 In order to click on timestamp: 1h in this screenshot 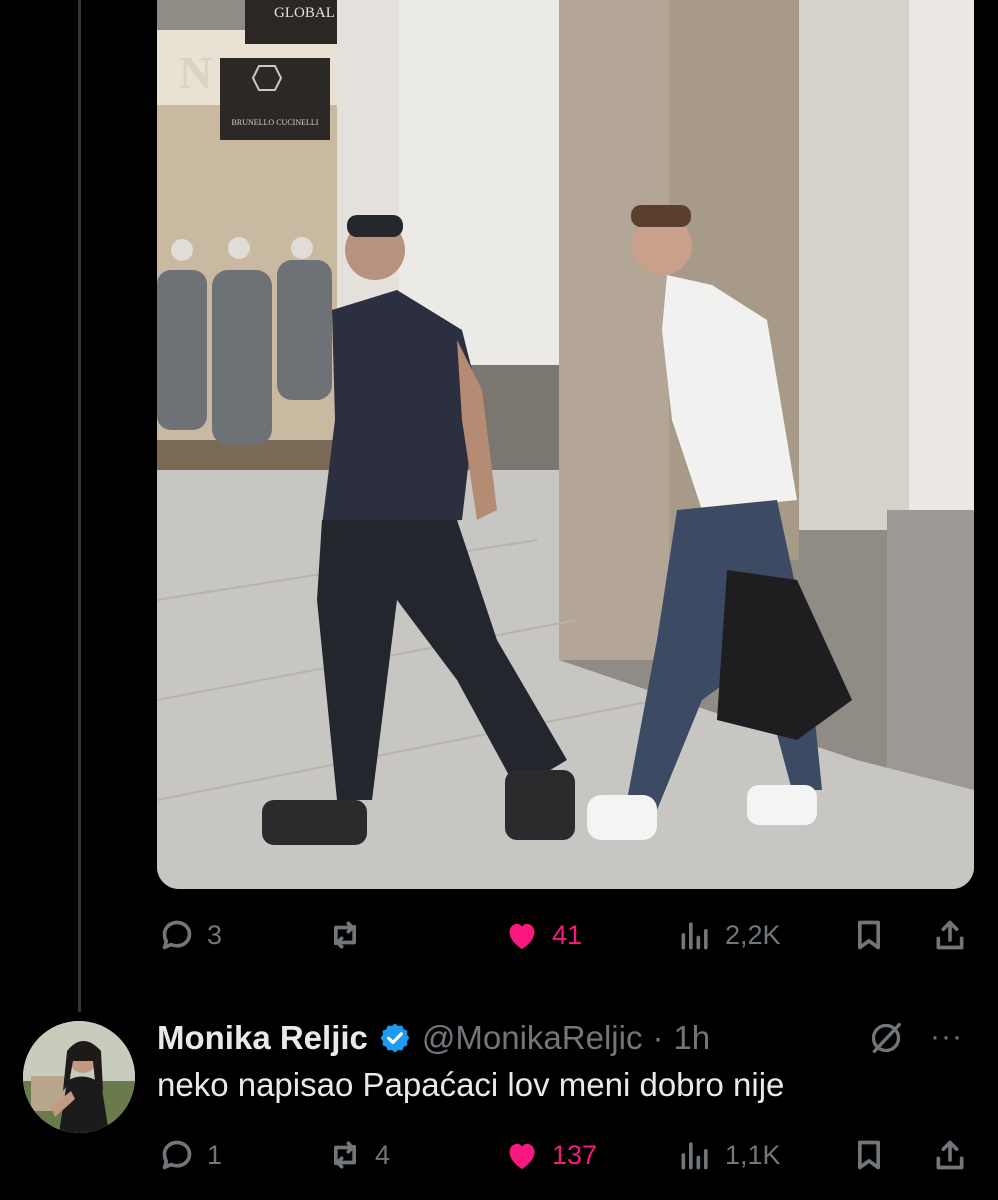, I will do `click(691, 1038)`.